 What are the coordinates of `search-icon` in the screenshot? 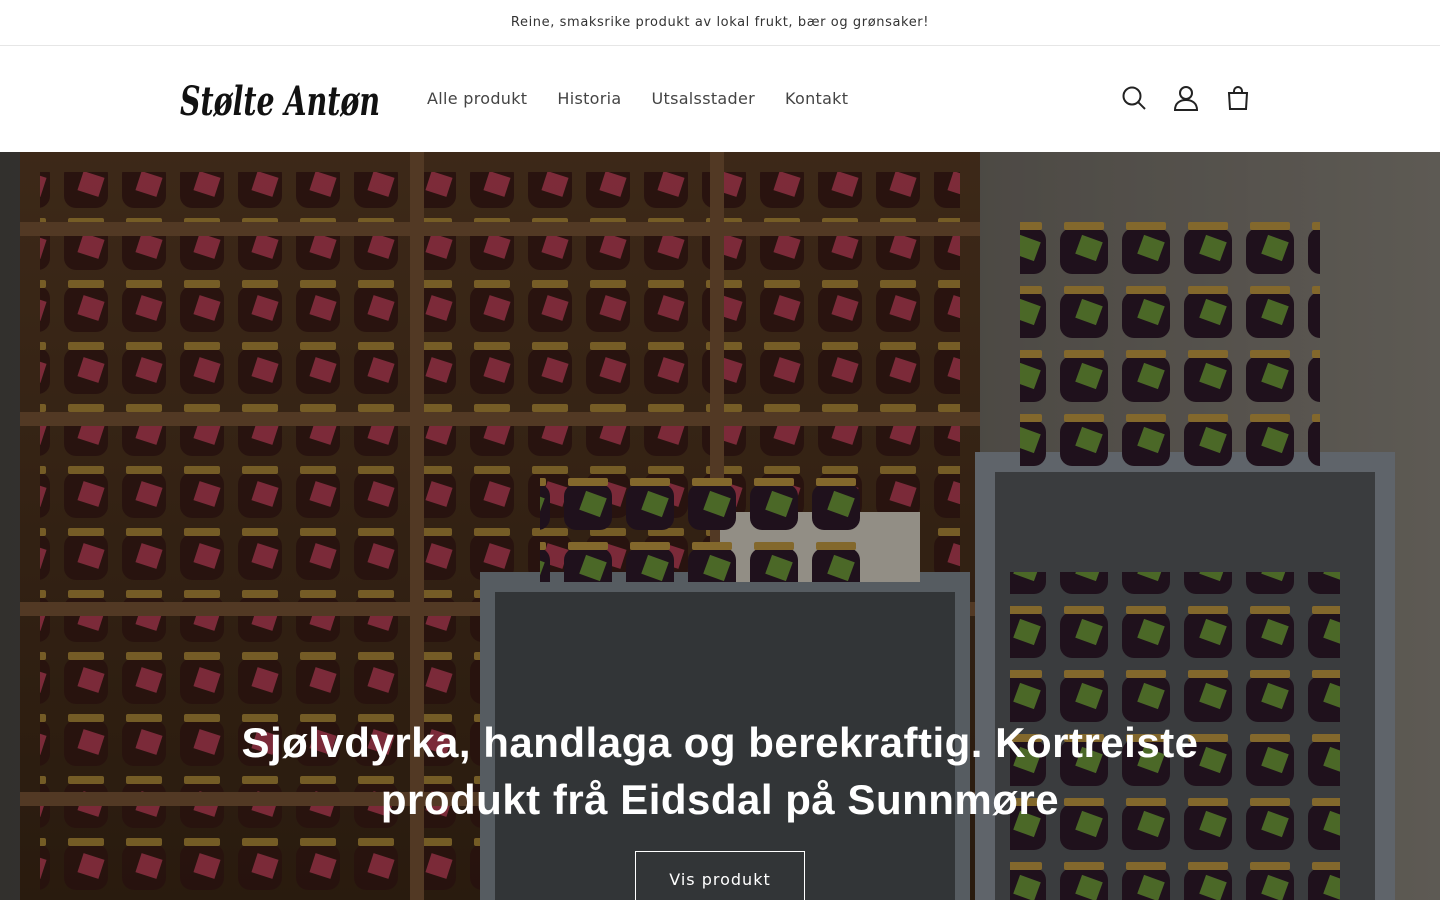 It's located at (1134, 98).